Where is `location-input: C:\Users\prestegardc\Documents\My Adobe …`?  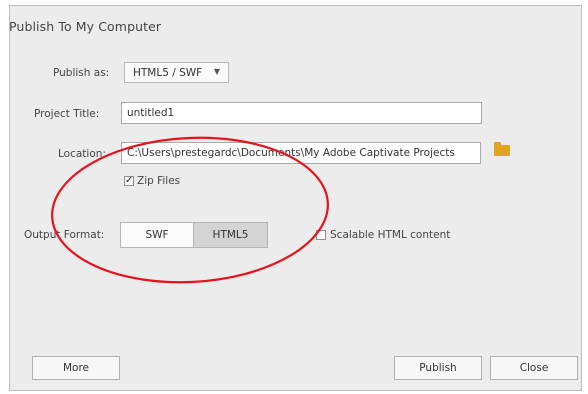 location-input: C:\Users\prestegardc\Documents\My Adobe … is located at coordinates (301, 153).